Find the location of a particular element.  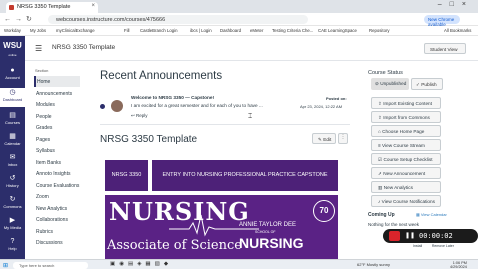

view-course-notifications-button: ♪ View Course Notifications is located at coordinates (406, 201).